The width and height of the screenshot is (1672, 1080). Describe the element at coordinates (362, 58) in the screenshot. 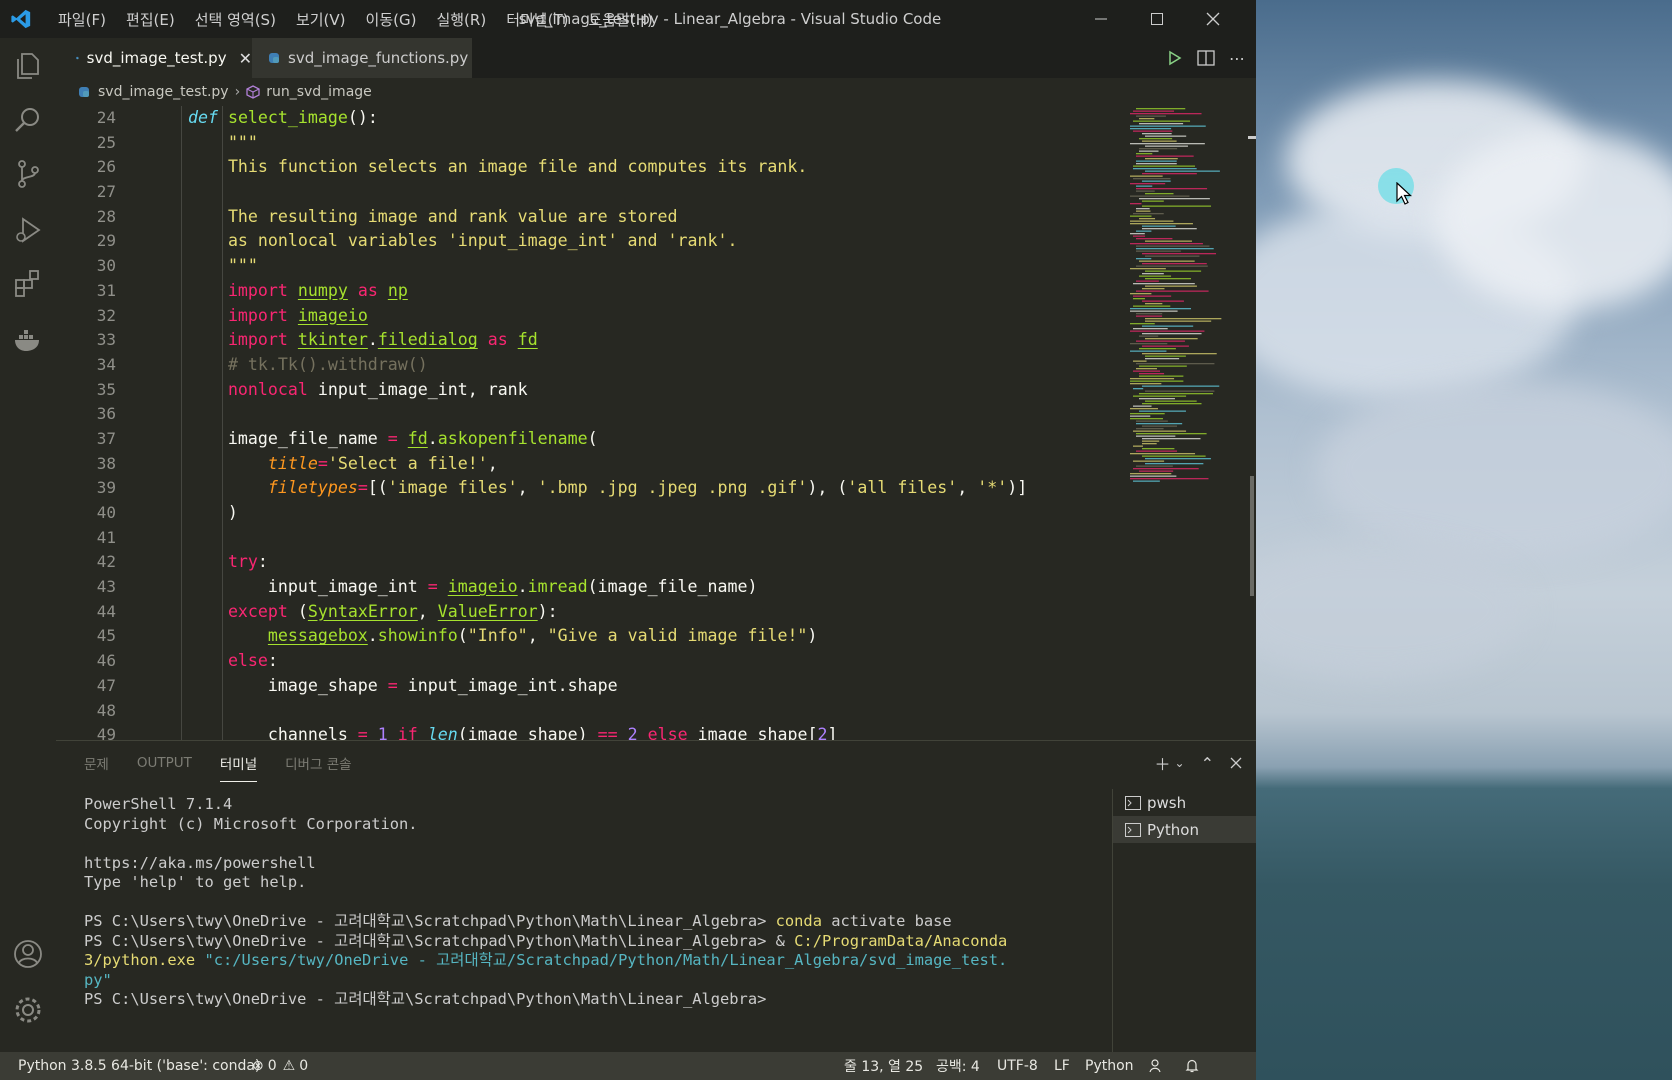

I see `tab-svd-image-functions: svd_image_functions.py` at that location.